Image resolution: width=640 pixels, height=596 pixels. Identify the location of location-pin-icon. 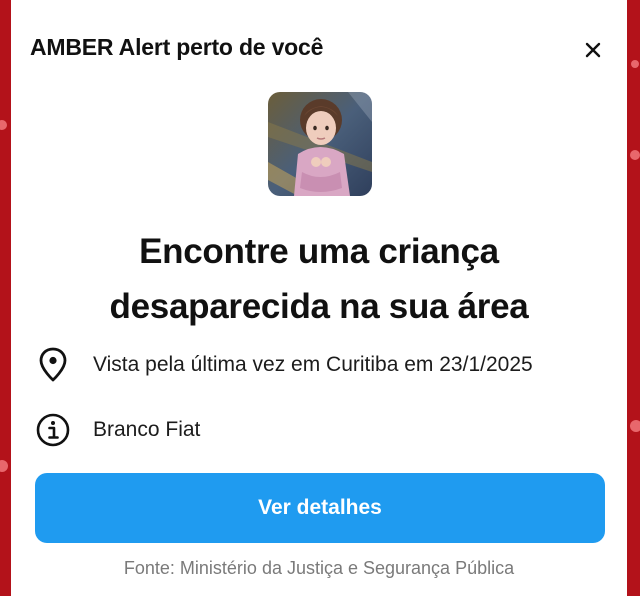
(53, 365).